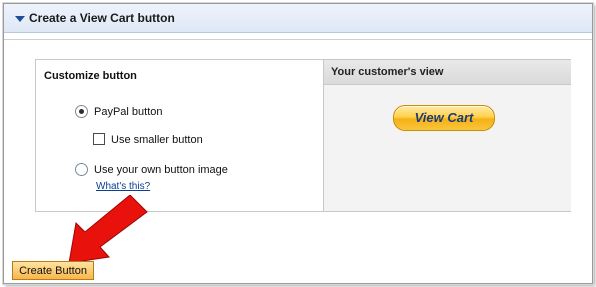  I want to click on paypal-button-label: PayPal button, so click(128, 112).